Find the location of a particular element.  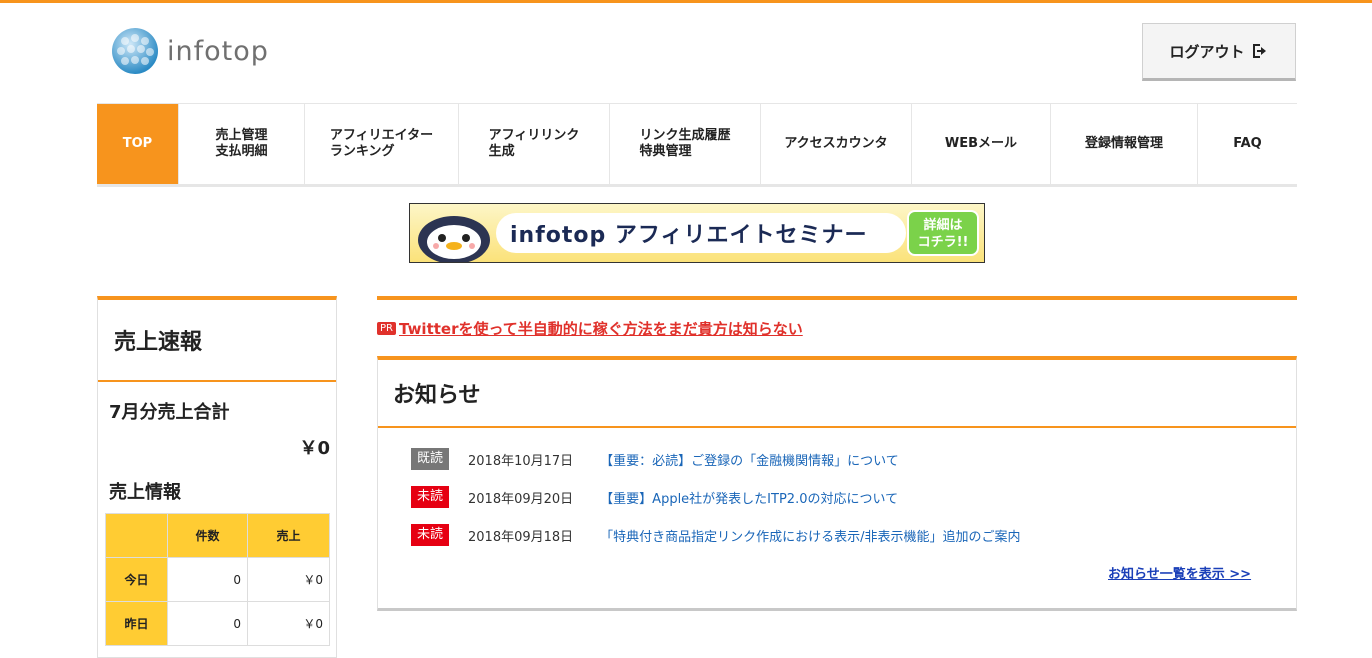

row-label: 昨日 is located at coordinates (136, 623).